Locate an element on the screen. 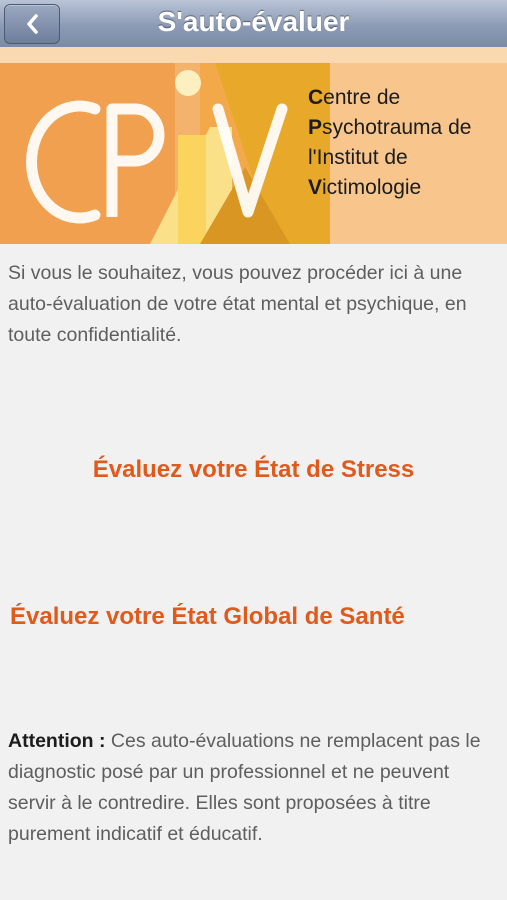  navigation-bar: S'auto-évaluer is located at coordinates (253, 24).